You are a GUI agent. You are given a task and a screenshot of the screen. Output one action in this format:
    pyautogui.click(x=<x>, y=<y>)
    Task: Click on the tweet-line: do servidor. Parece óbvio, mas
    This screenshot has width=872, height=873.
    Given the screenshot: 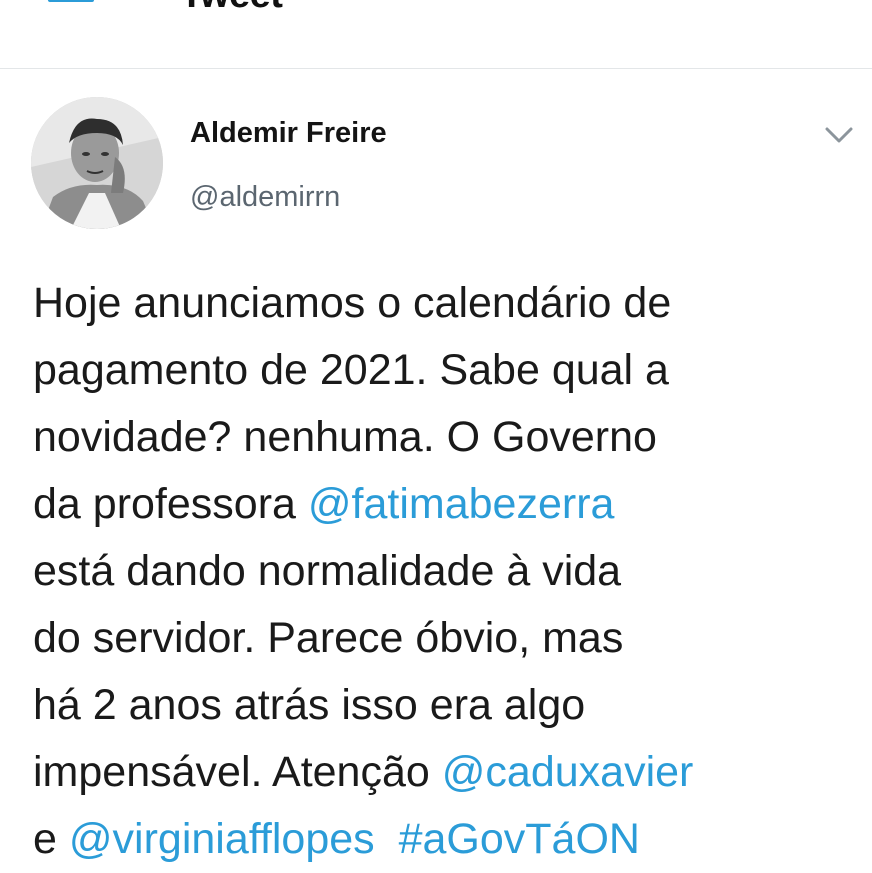 What is the action you would take?
    pyautogui.click(x=328, y=638)
    